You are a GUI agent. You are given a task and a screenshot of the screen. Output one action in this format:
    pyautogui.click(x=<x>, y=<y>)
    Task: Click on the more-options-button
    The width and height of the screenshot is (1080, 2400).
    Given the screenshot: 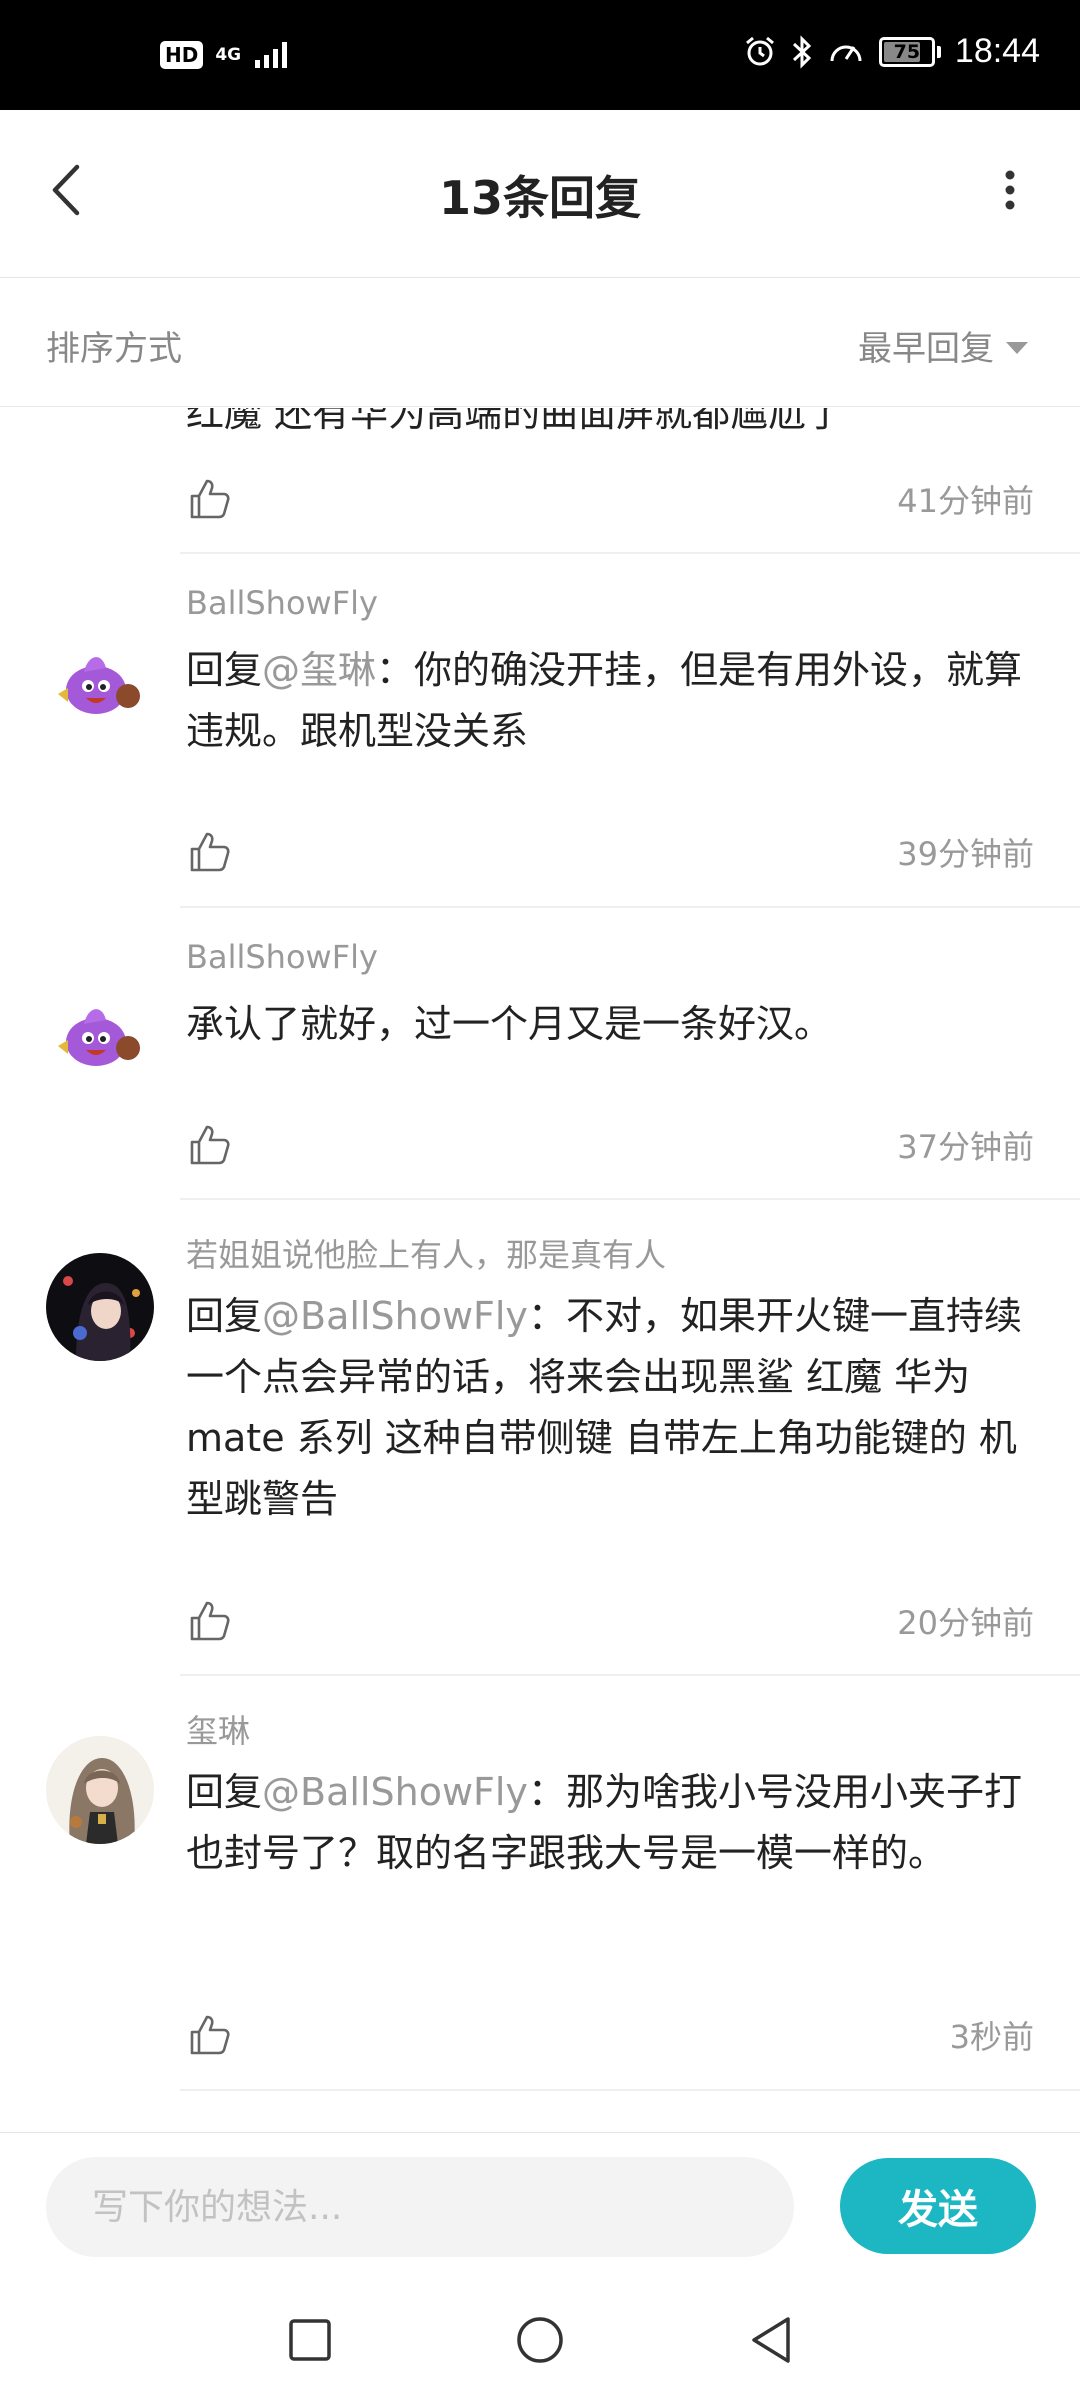 What is the action you would take?
    pyautogui.click(x=1010, y=190)
    